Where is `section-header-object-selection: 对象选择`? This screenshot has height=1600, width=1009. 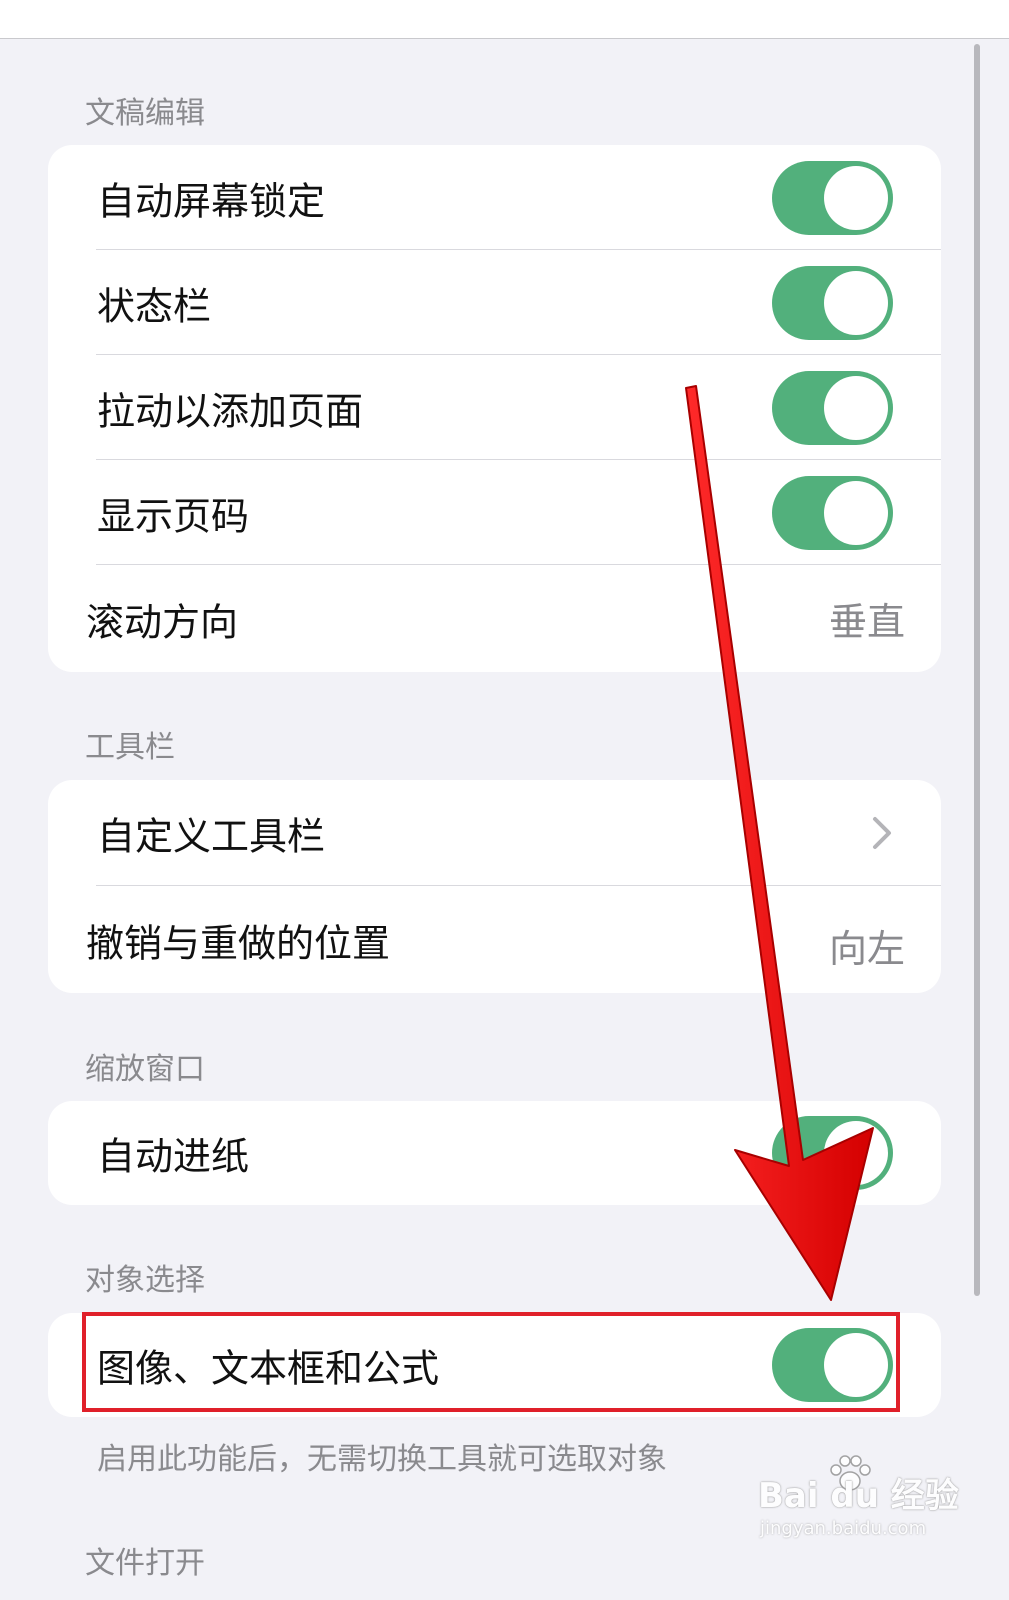 section-header-object-selection: 对象选择 is located at coordinates (145, 1280).